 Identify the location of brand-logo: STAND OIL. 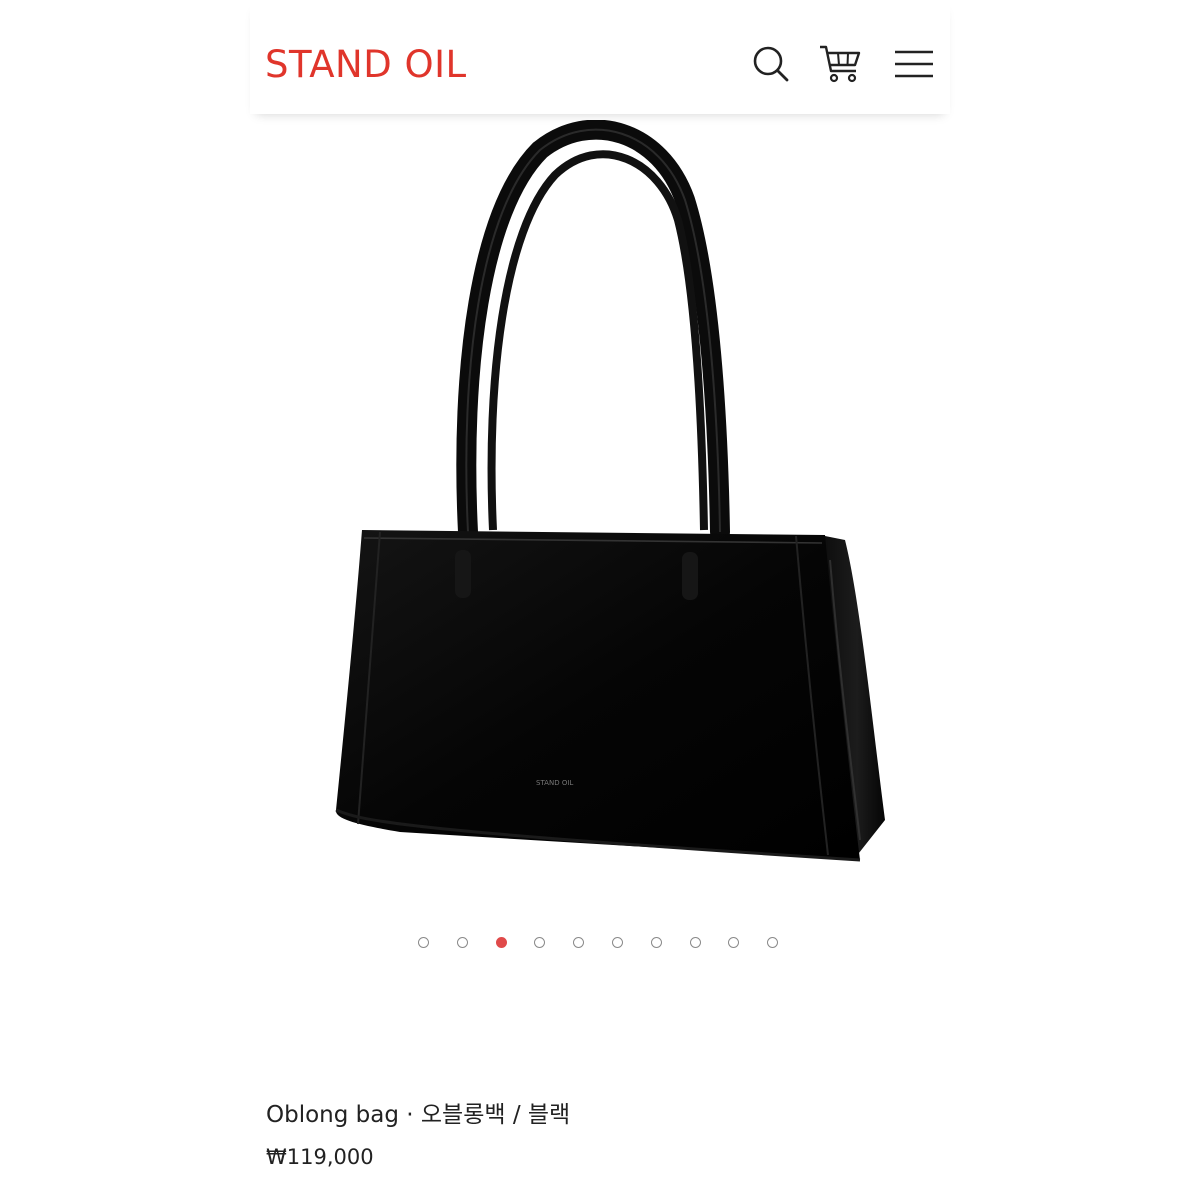
(366, 65).